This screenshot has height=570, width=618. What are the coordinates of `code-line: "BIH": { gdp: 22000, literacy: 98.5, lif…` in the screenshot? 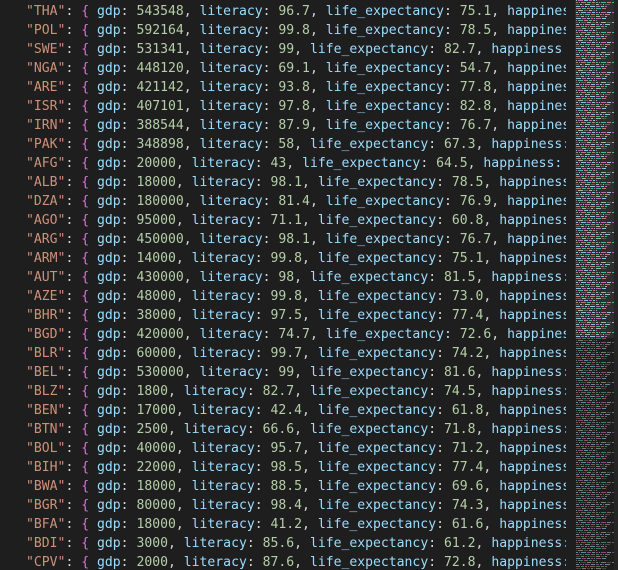 It's located at (283, 467).